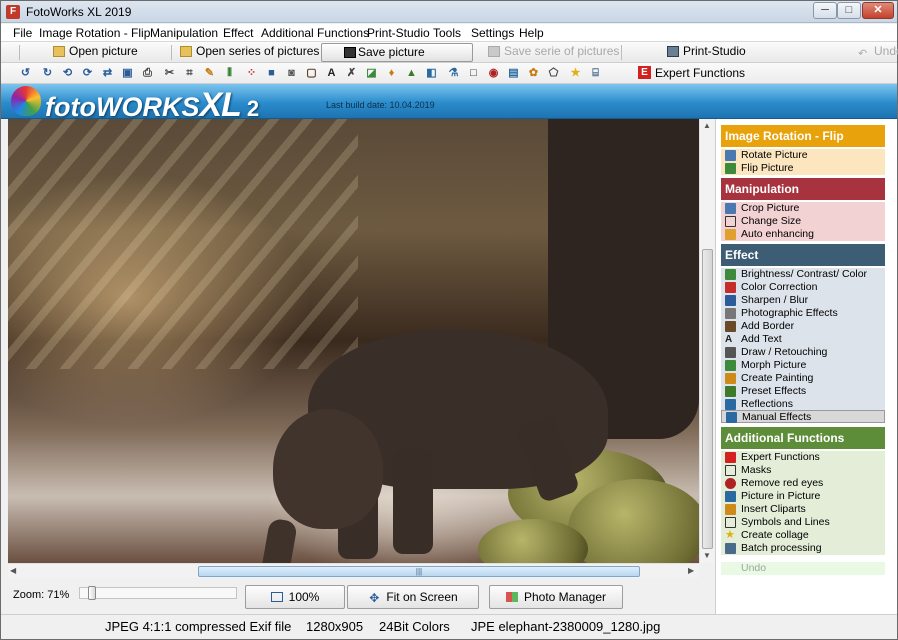 The height and width of the screenshot is (640, 898). Describe the element at coordinates (803, 300) in the screenshot. I see `panel-item-sharpen-blur: Sharpen / Blur` at that location.